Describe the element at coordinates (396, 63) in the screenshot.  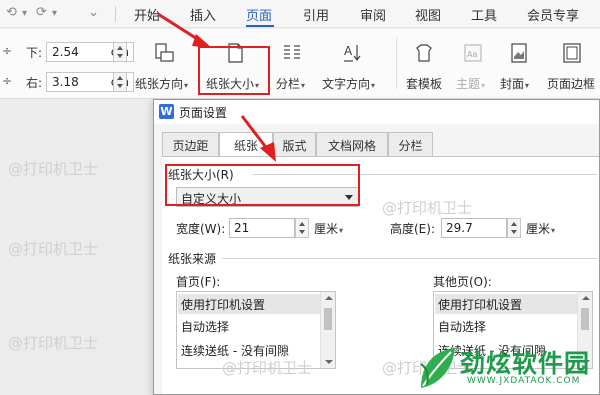
I see `ribbon-divider` at that location.